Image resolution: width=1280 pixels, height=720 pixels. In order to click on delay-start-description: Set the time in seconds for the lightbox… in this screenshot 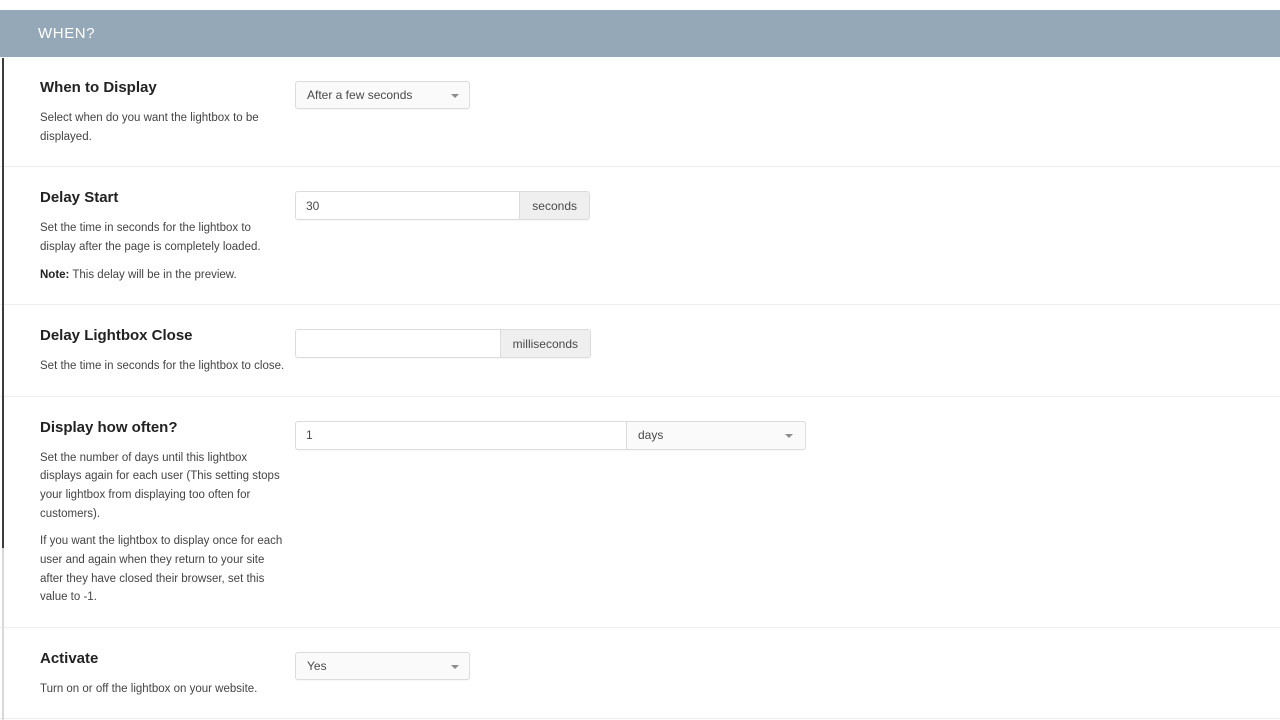, I will do `click(150, 237)`.